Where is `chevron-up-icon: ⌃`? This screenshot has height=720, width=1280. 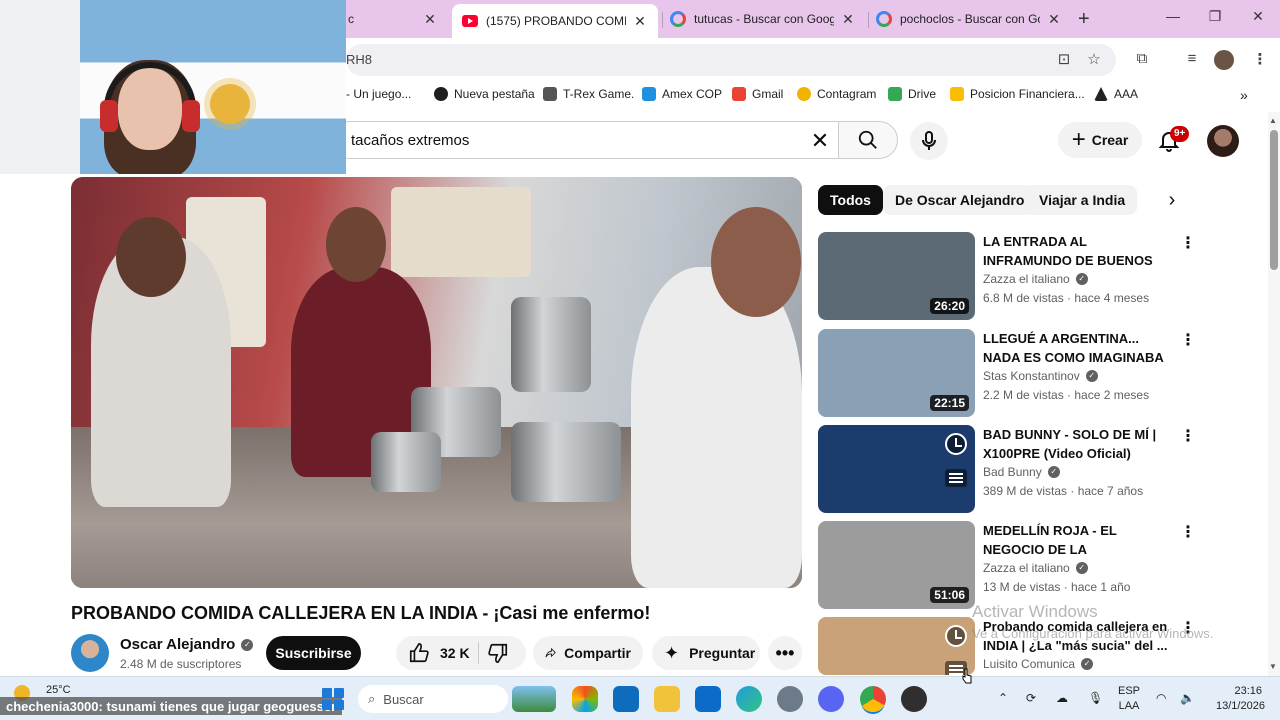 chevron-up-icon: ⌃ is located at coordinates (1003, 698).